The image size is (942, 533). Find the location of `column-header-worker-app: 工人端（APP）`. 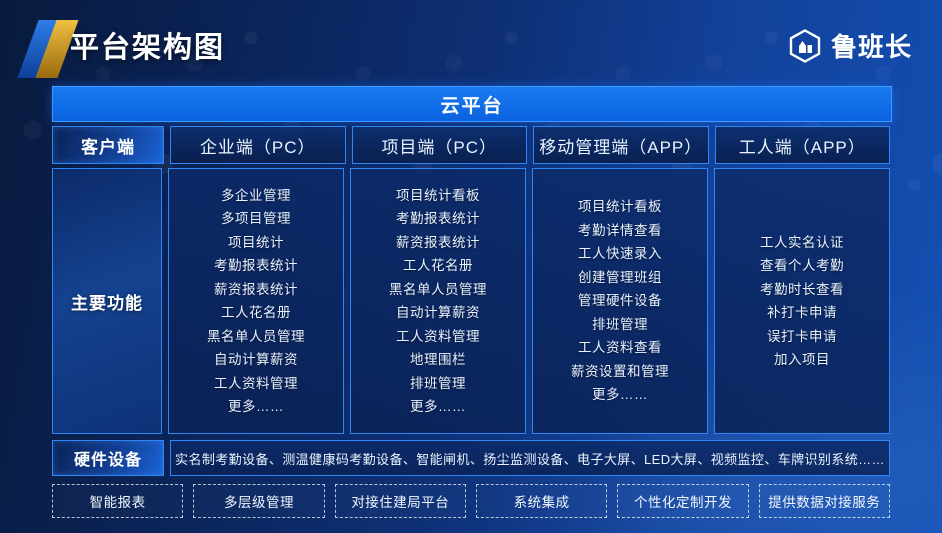

column-header-worker-app: 工人端（APP） is located at coordinates (802, 145).